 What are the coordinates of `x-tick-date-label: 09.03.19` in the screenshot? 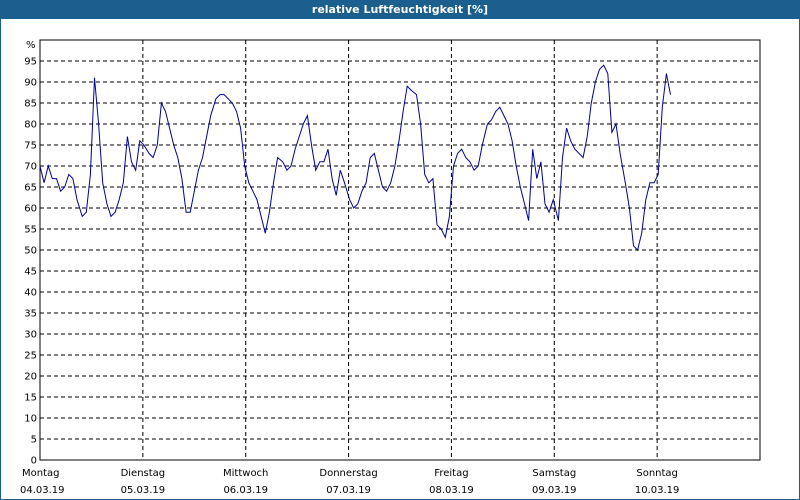 It's located at (554, 490).